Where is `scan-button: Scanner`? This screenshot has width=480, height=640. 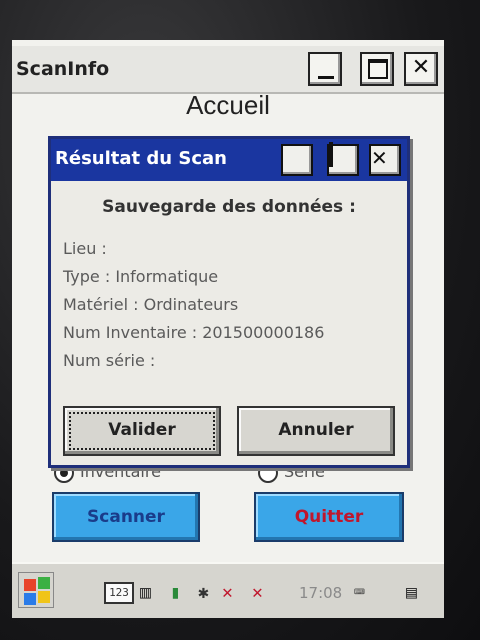 scan-button: Scanner is located at coordinates (126, 517).